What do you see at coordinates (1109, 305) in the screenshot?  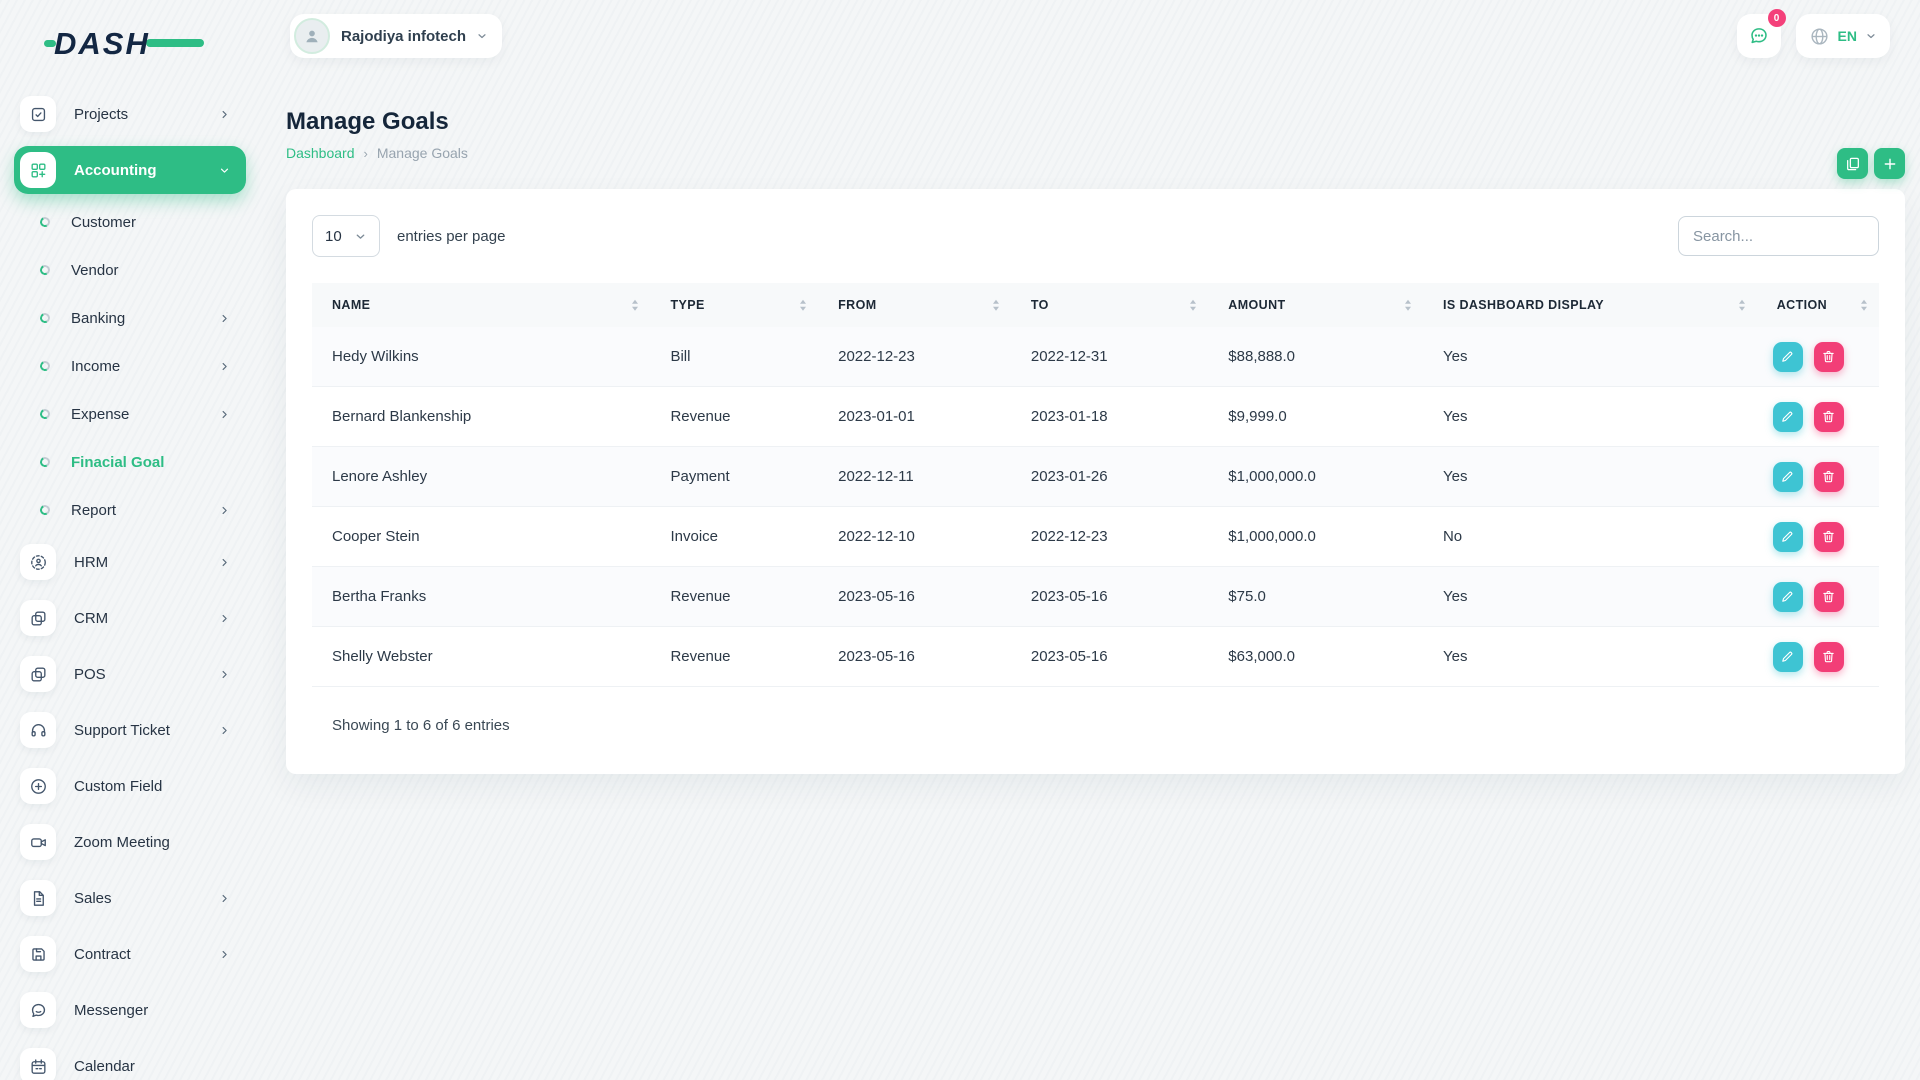 I see `column-header-to: TO` at bounding box center [1109, 305].